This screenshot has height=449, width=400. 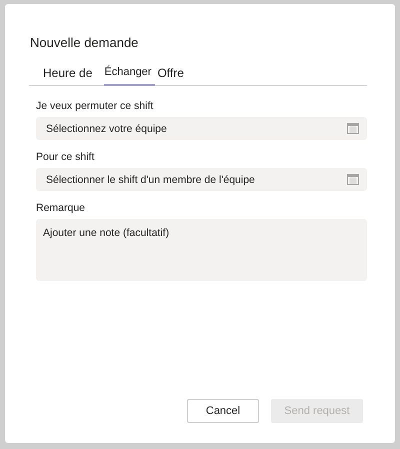 I want to click on field-label: Je veux permuter ce shift, so click(x=95, y=106).